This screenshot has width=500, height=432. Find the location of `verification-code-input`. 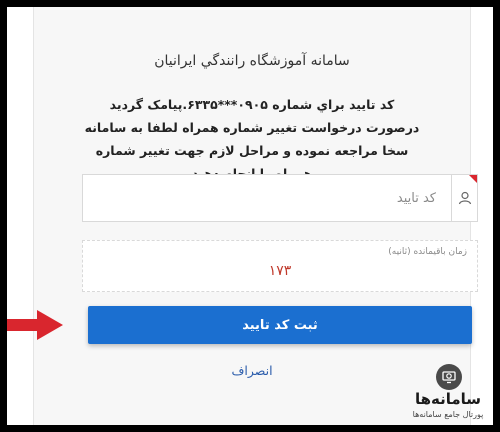

verification-code-input is located at coordinates (266, 198).